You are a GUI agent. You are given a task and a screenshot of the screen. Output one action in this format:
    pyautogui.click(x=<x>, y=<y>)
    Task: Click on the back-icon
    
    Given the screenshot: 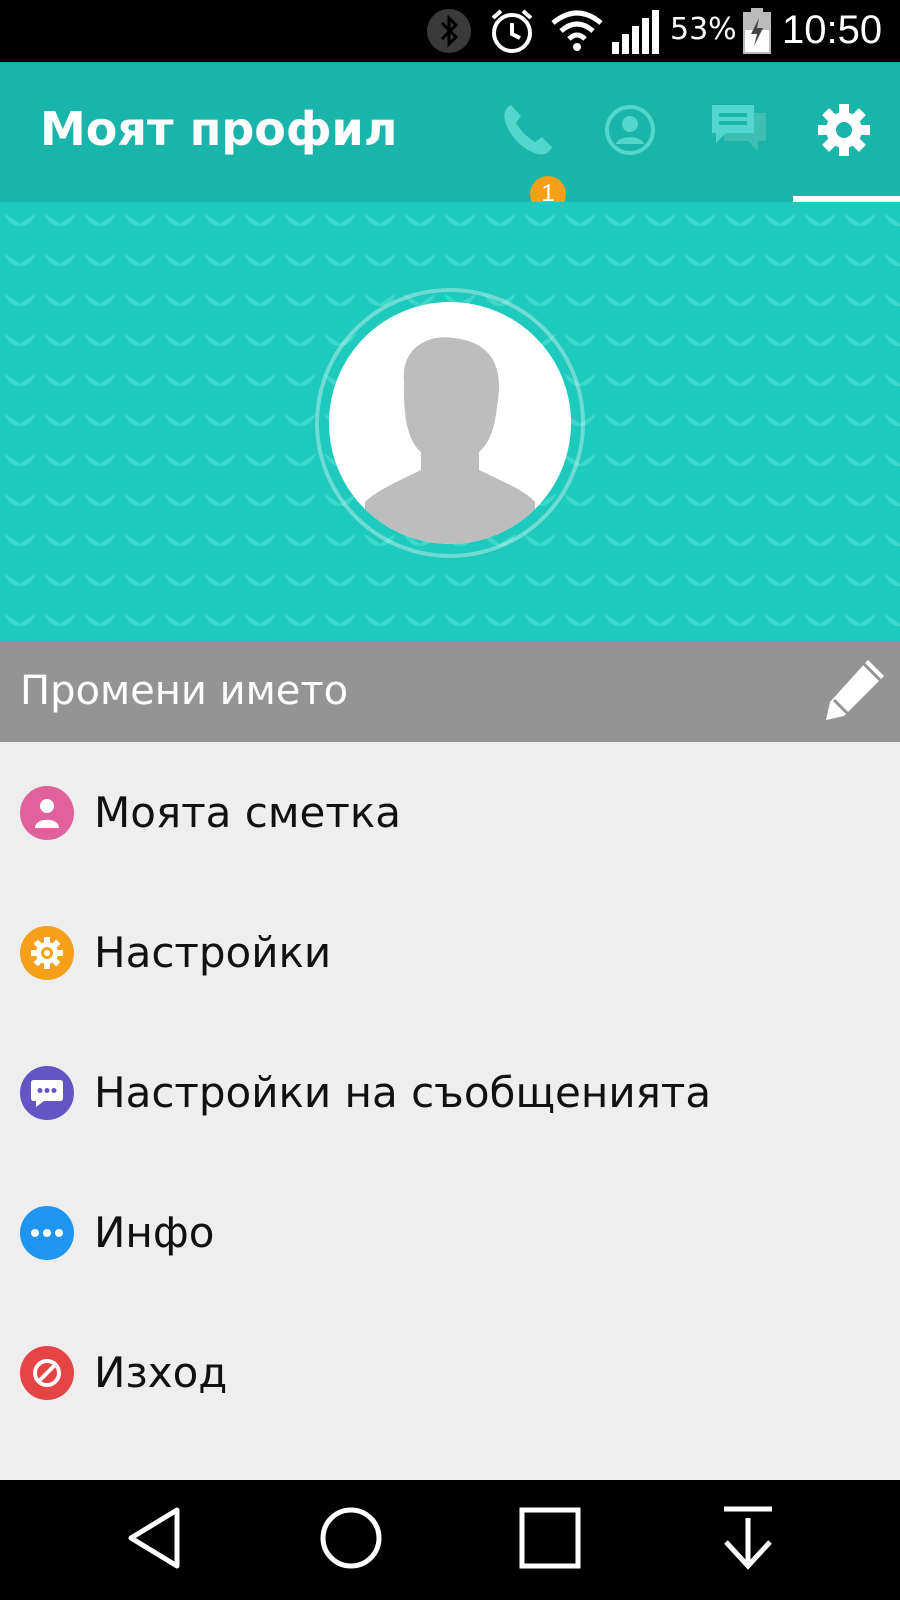 What is the action you would take?
    pyautogui.click(x=155, y=1540)
    